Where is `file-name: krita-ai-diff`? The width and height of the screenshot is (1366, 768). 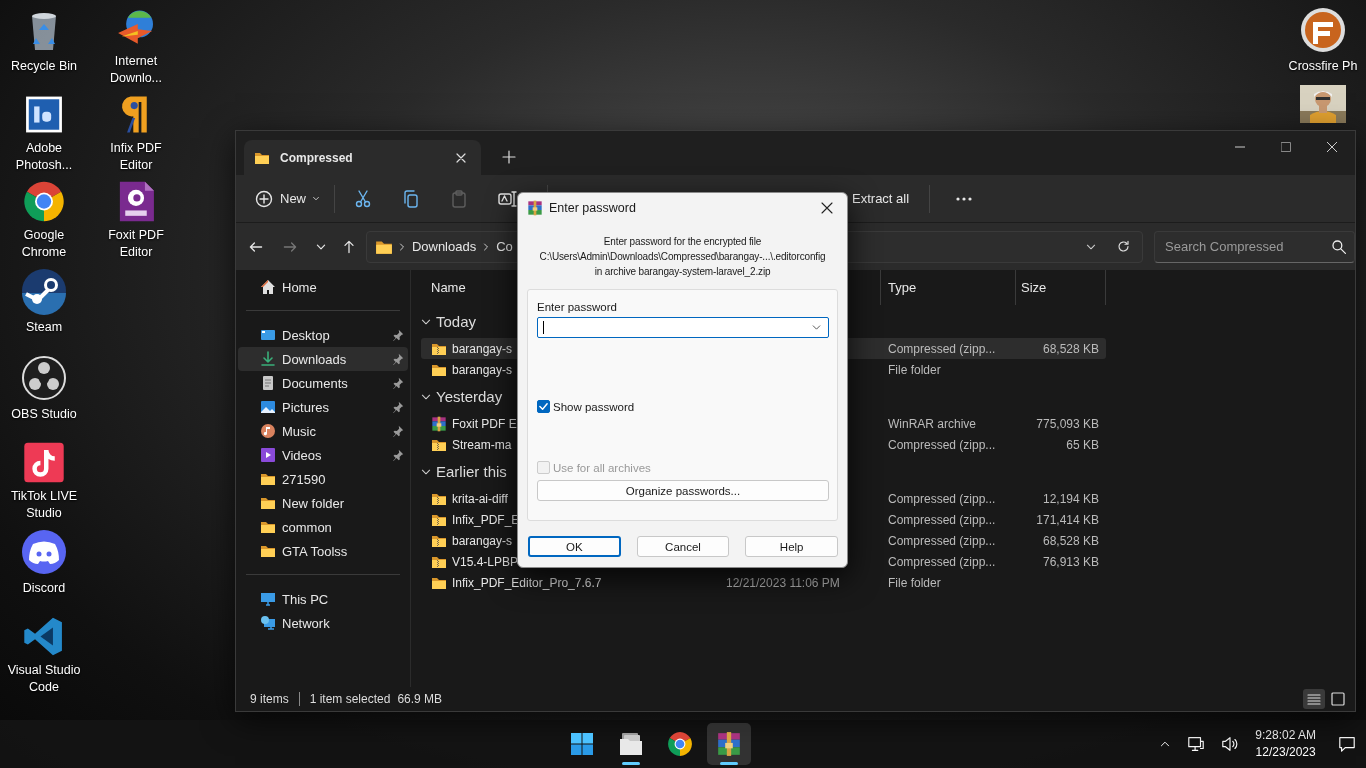 file-name: krita-ai-diff is located at coordinates (480, 498).